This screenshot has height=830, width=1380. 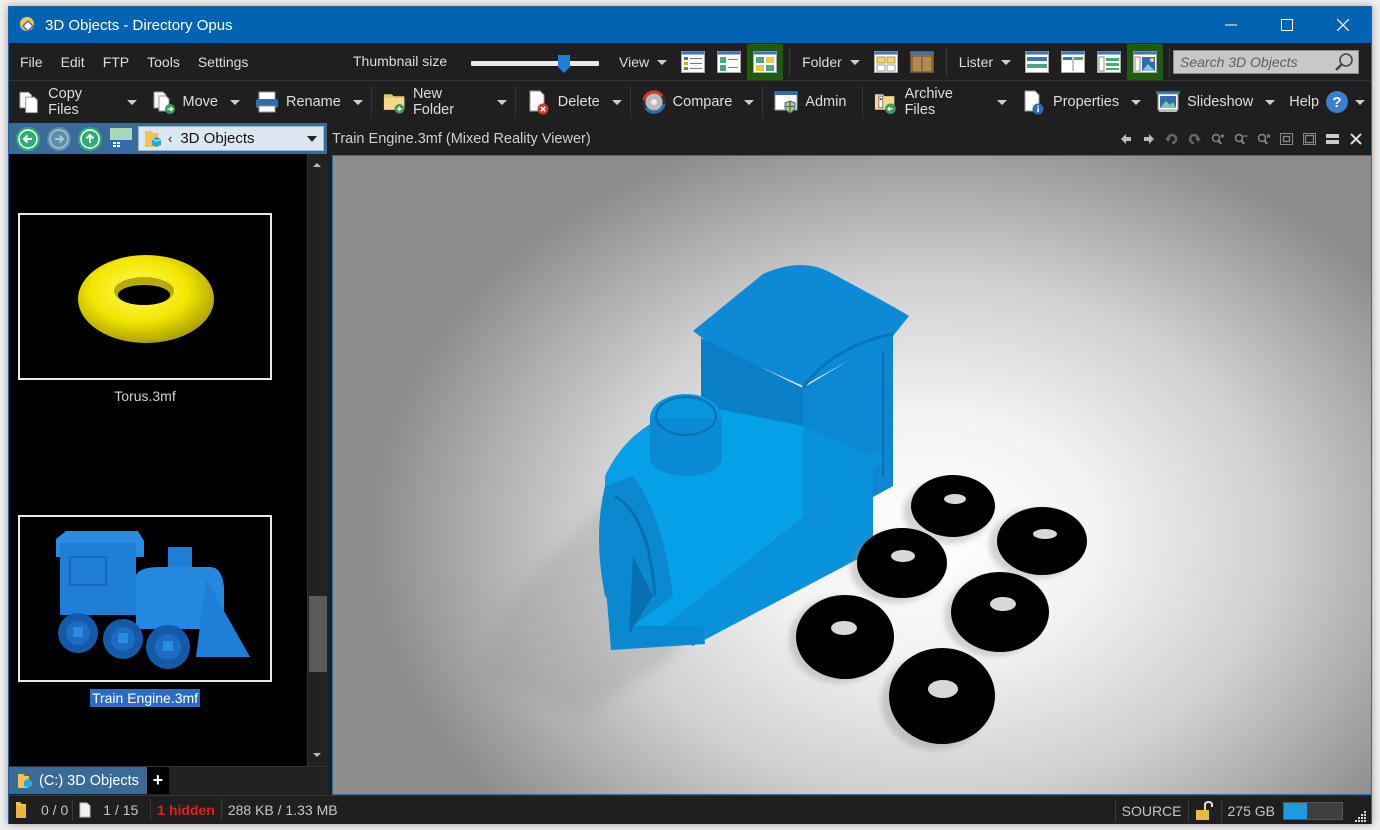 I want to click on file-name: Torus.3mf, so click(x=145, y=396).